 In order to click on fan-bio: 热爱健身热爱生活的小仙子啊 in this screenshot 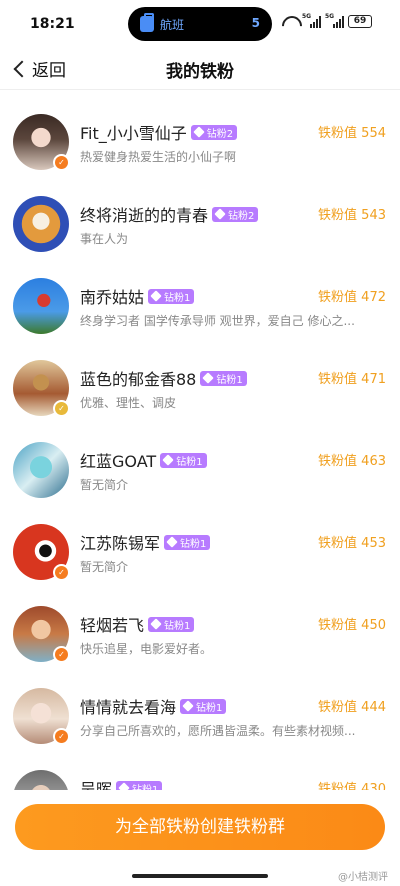, I will do `click(158, 157)`.